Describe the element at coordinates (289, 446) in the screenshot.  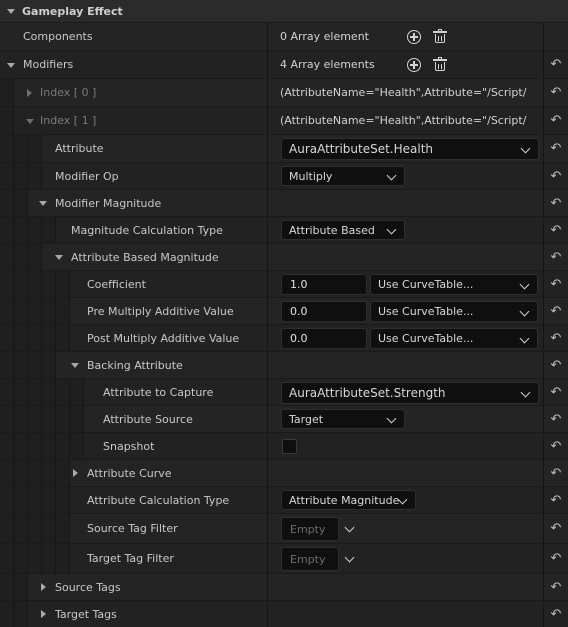
I see `snapshot-checkbox` at that location.